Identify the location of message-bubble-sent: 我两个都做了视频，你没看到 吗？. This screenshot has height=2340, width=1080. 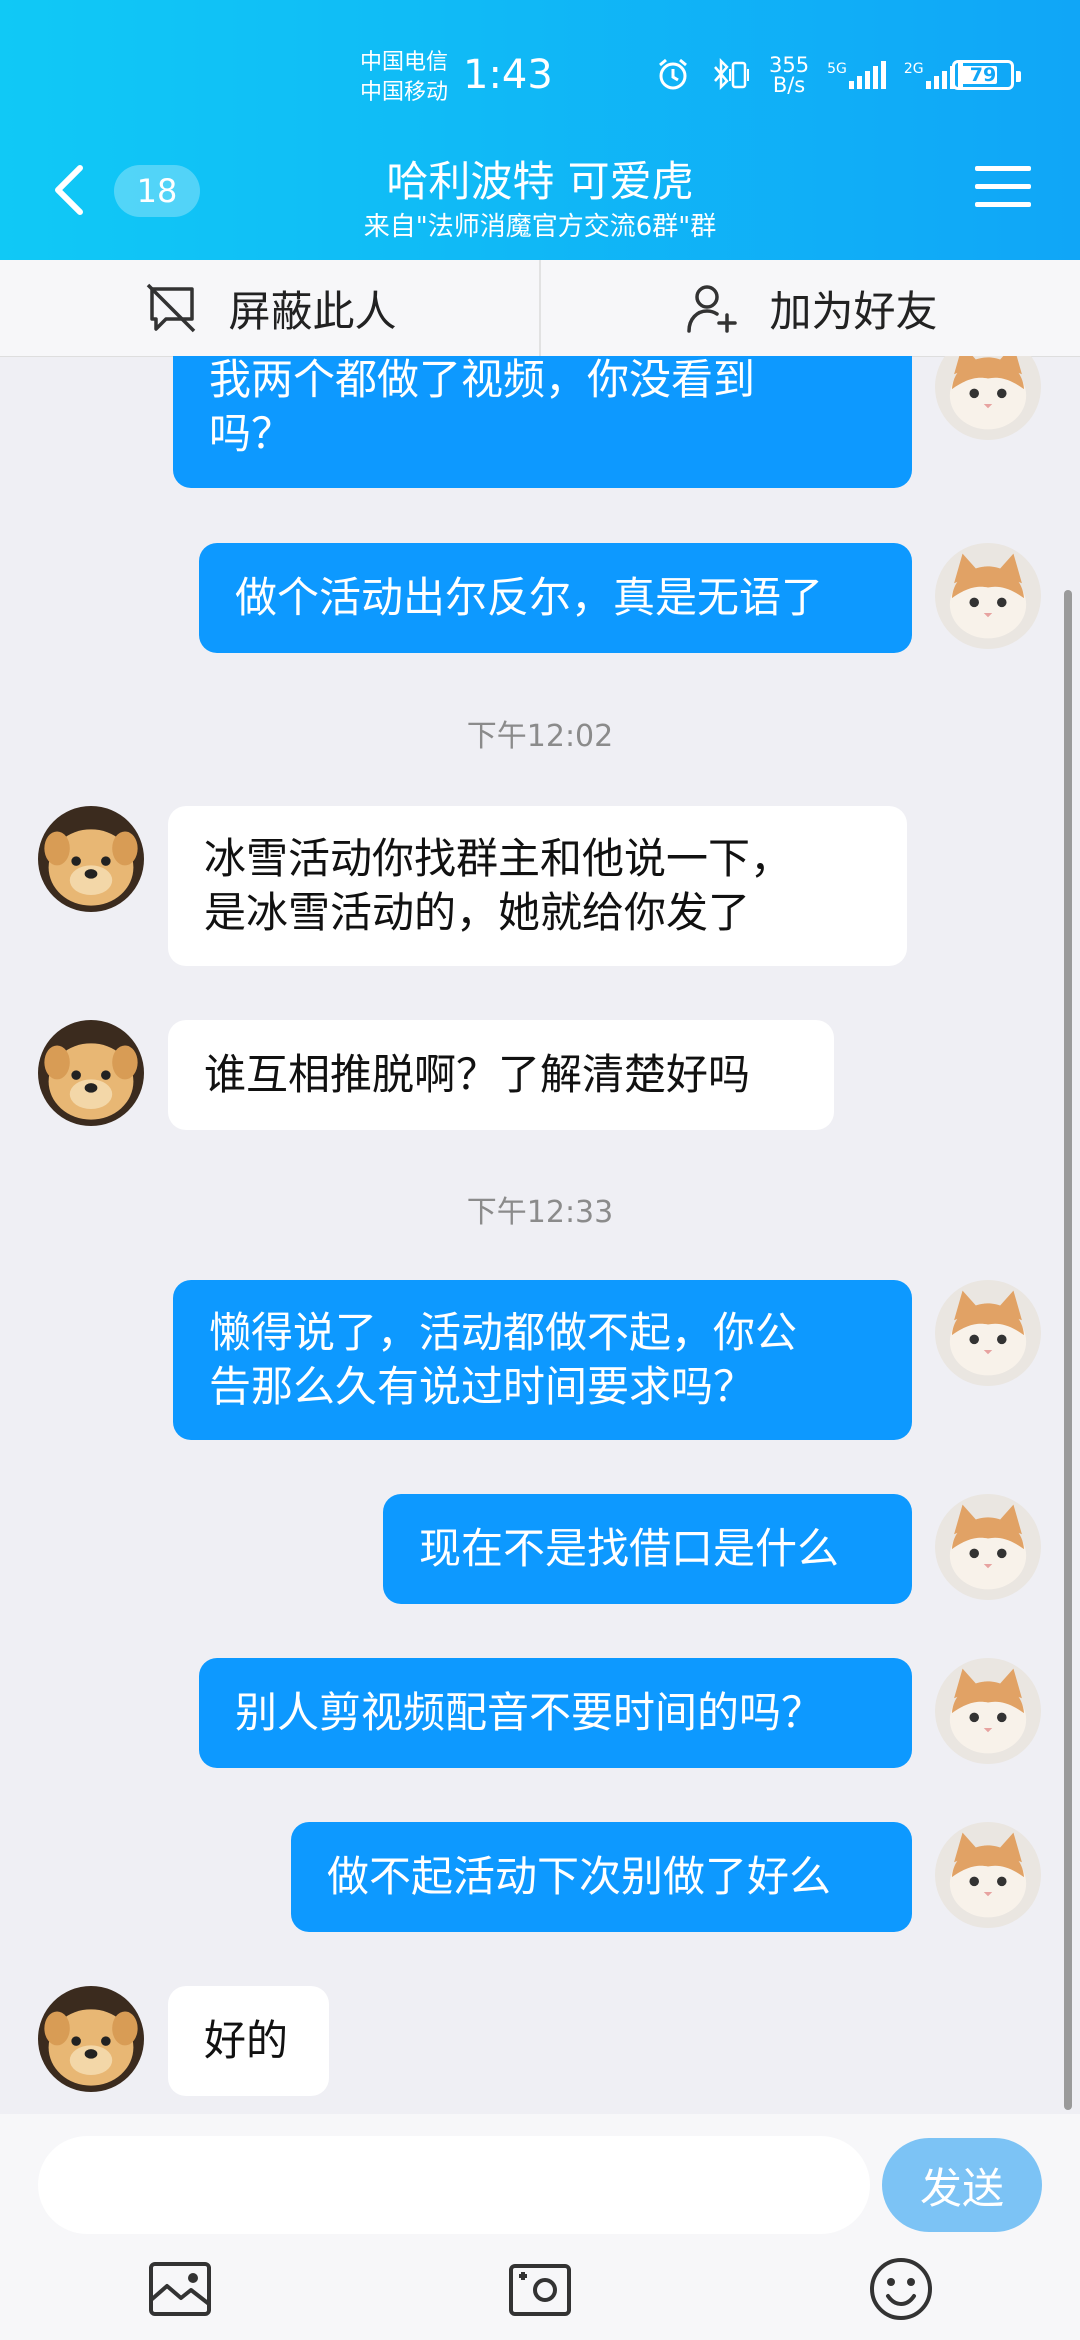
(542, 422).